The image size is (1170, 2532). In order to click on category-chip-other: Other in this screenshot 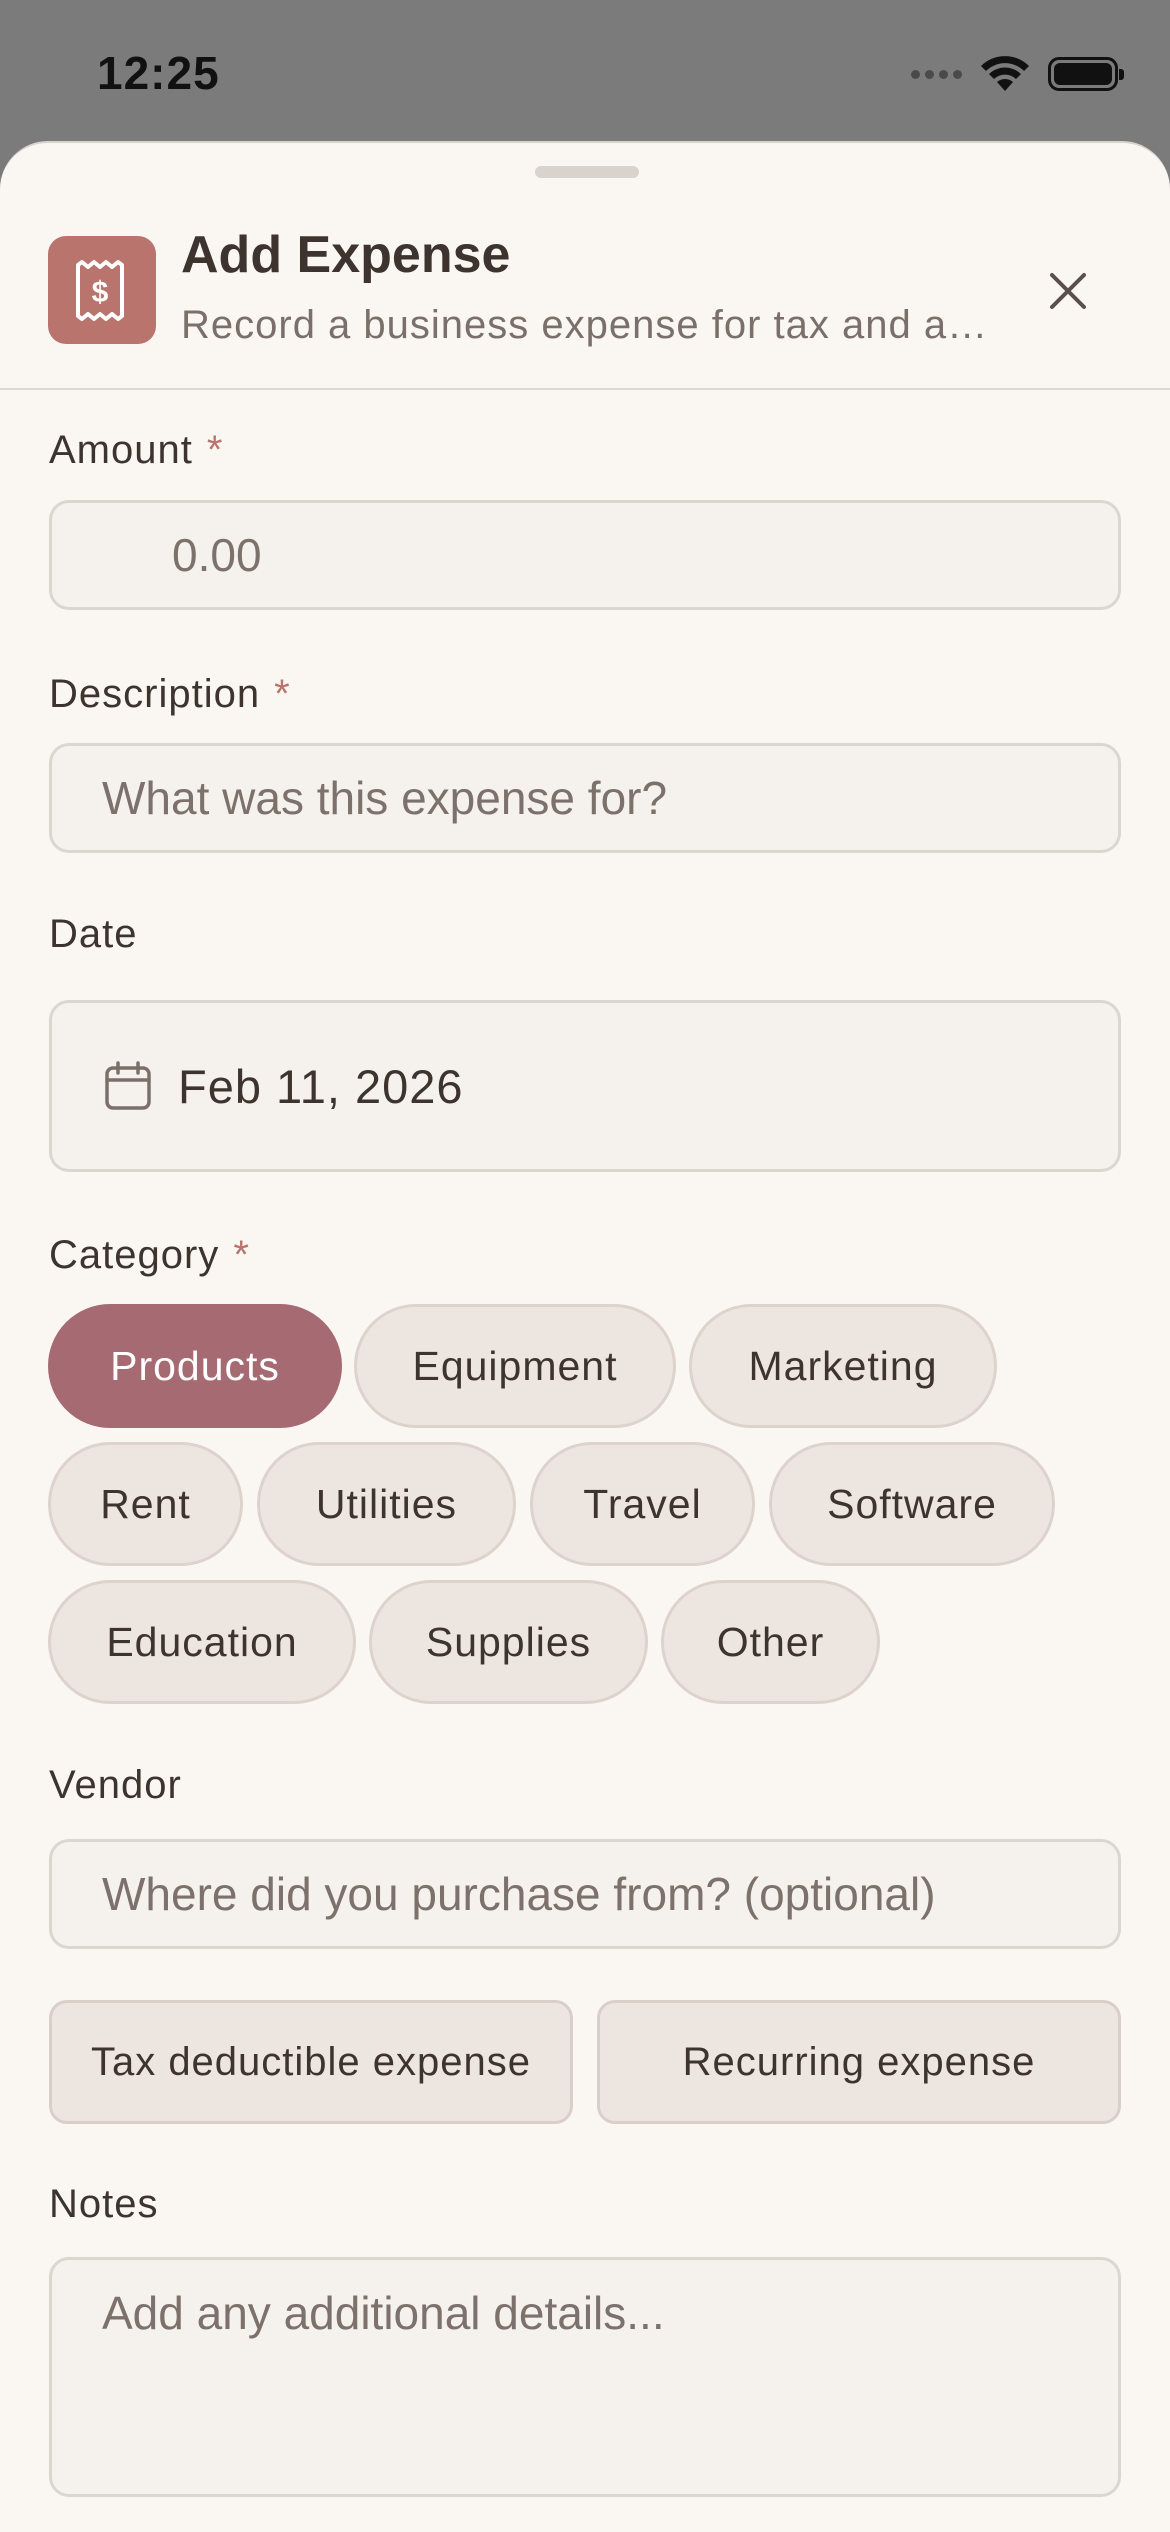, I will do `click(770, 1642)`.